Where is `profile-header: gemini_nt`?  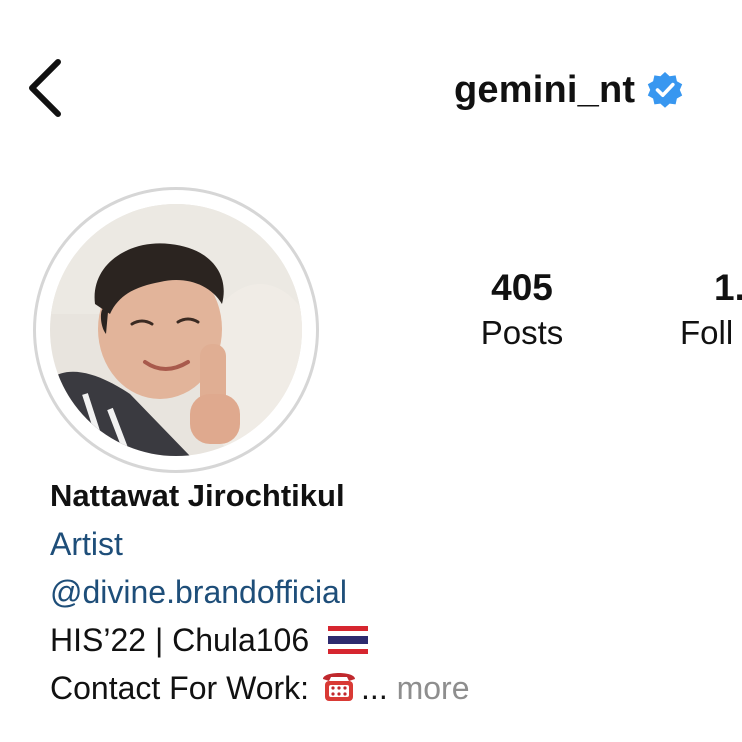 profile-header: gemini_nt is located at coordinates (569, 90).